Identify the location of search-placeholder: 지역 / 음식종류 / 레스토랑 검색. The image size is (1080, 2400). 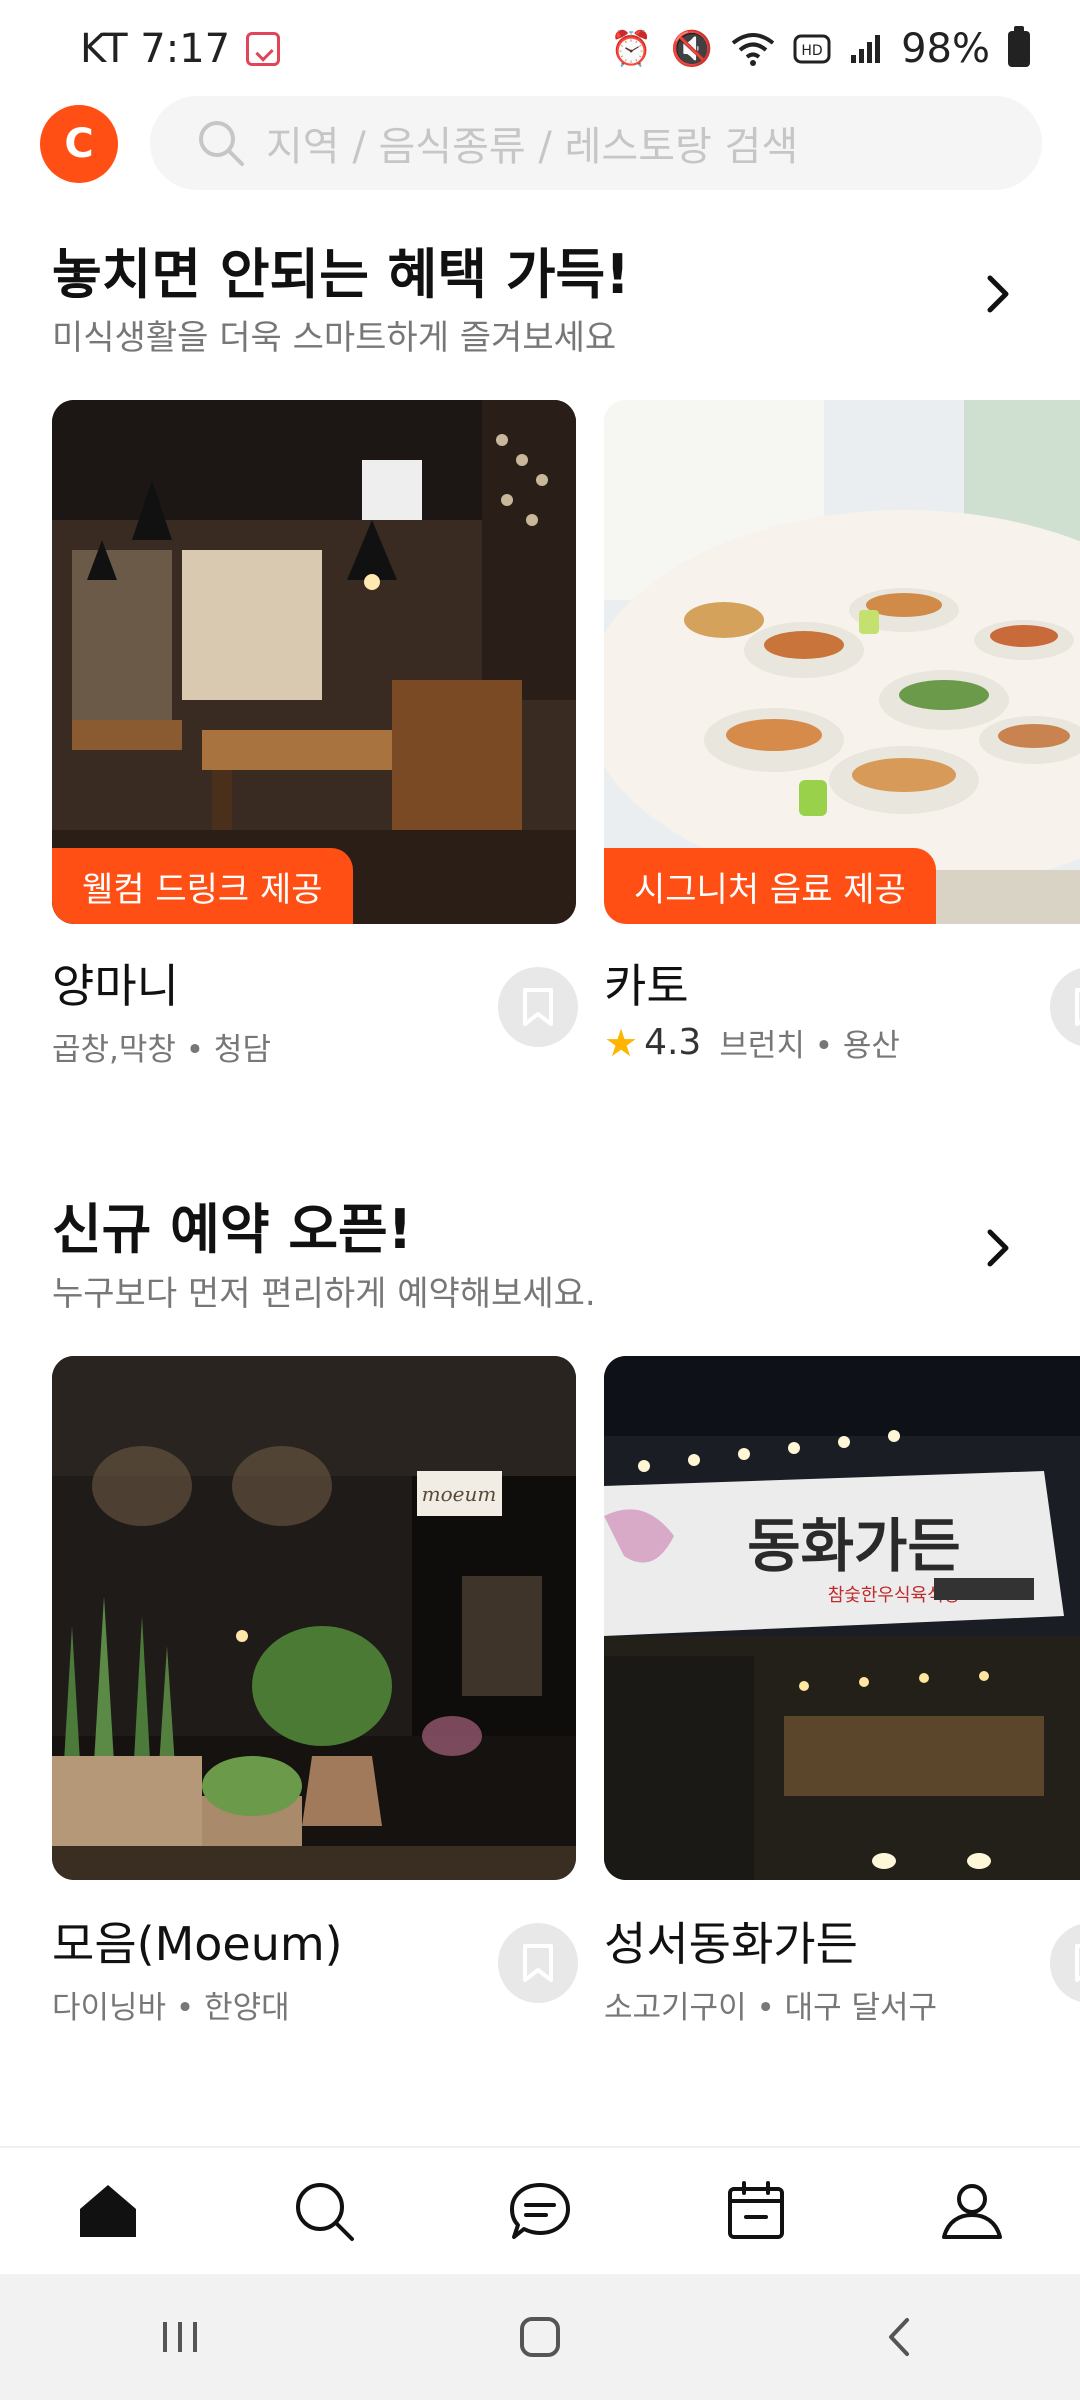
(532, 147).